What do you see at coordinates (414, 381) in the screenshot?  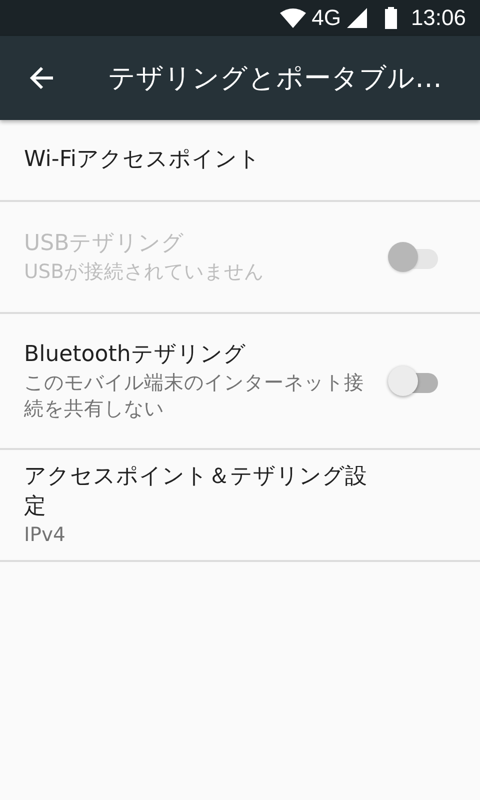 I see `toggle-switch` at bounding box center [414, 381].